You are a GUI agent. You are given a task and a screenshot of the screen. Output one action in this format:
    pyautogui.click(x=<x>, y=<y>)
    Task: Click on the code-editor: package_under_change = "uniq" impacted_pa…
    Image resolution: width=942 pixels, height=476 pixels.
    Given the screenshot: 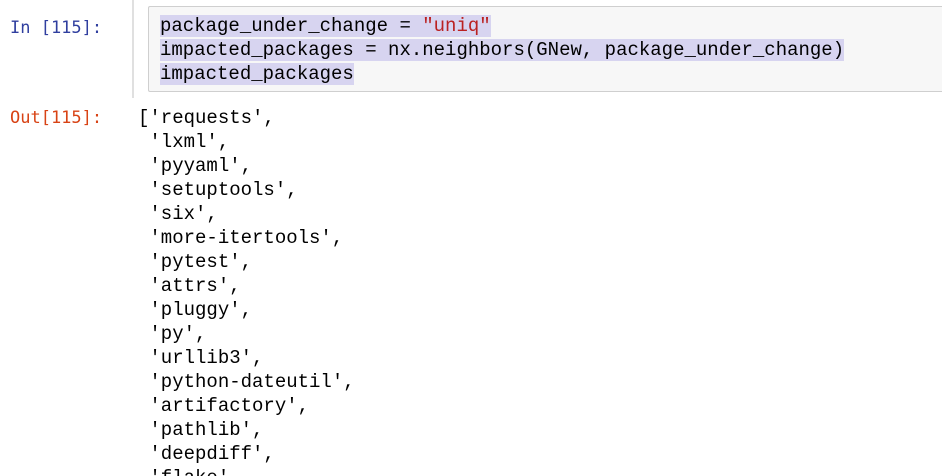 What is the action you would take?
    pyautogui.click(x=502, y=50)
    